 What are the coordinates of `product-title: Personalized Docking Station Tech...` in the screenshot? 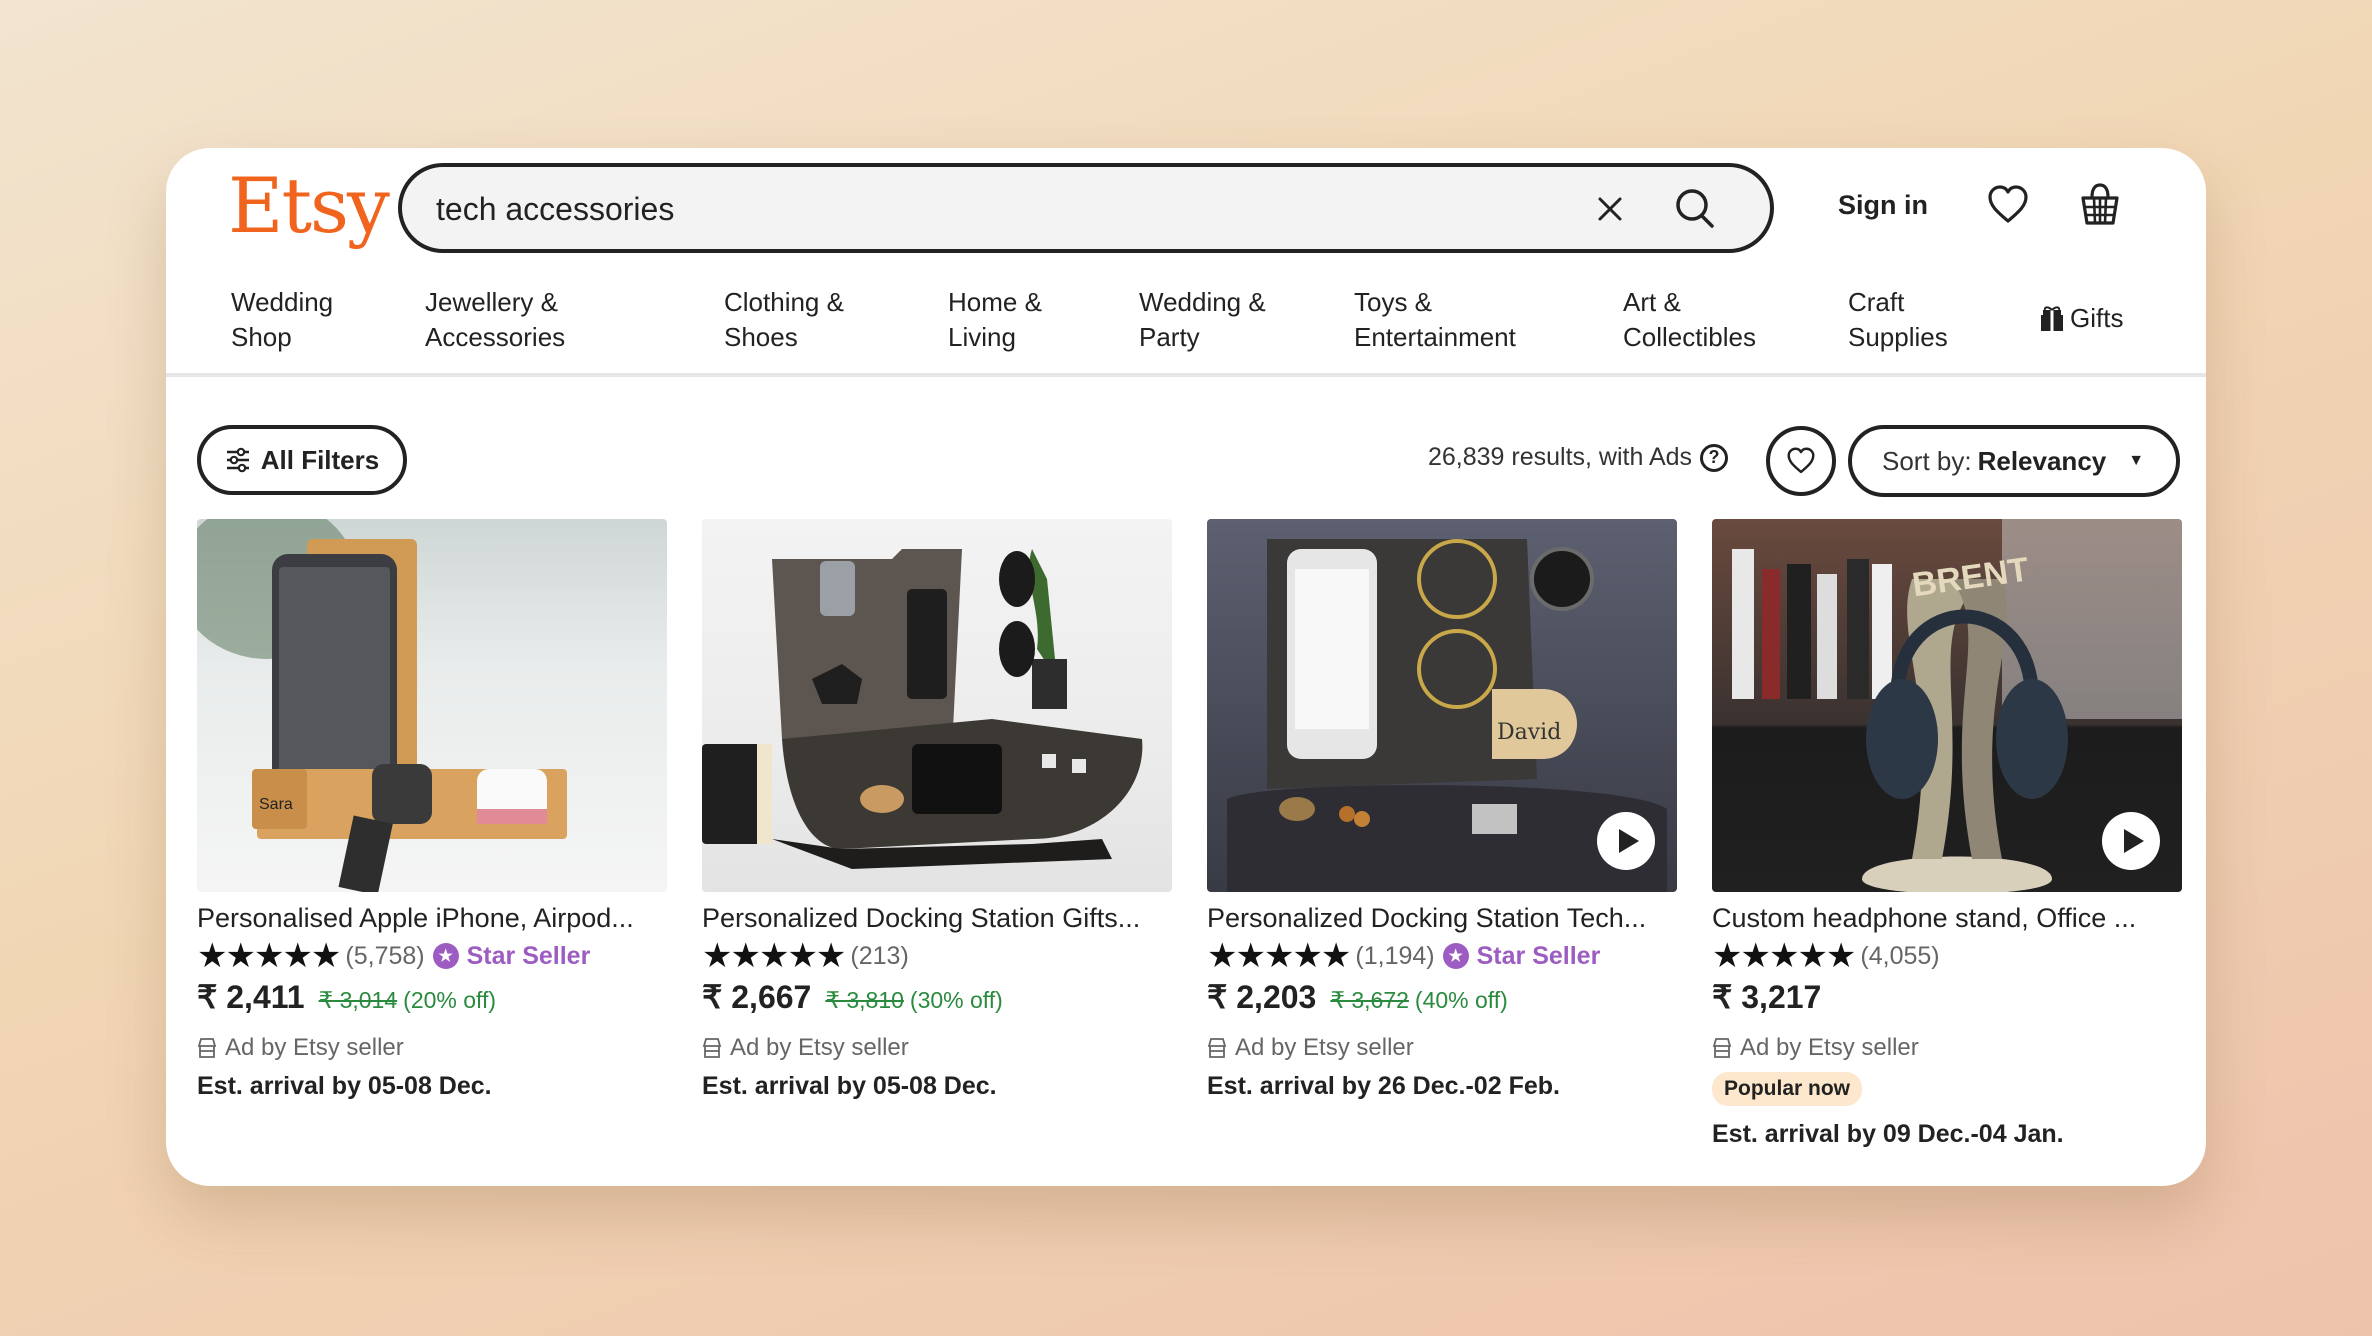 It's located at (1442, 918).